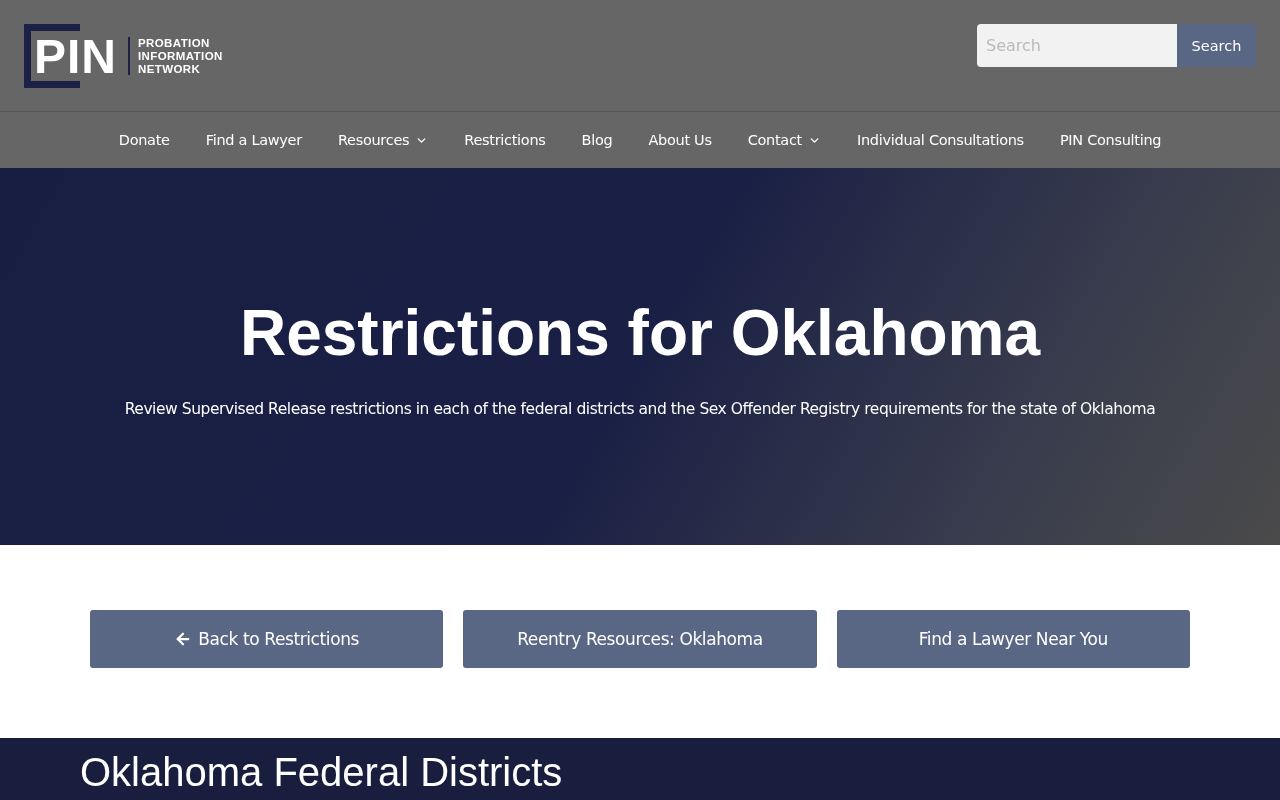  Describe the element at coordinates (680, 140) in the screenshot. I see `nav-link: About Us` at that location.